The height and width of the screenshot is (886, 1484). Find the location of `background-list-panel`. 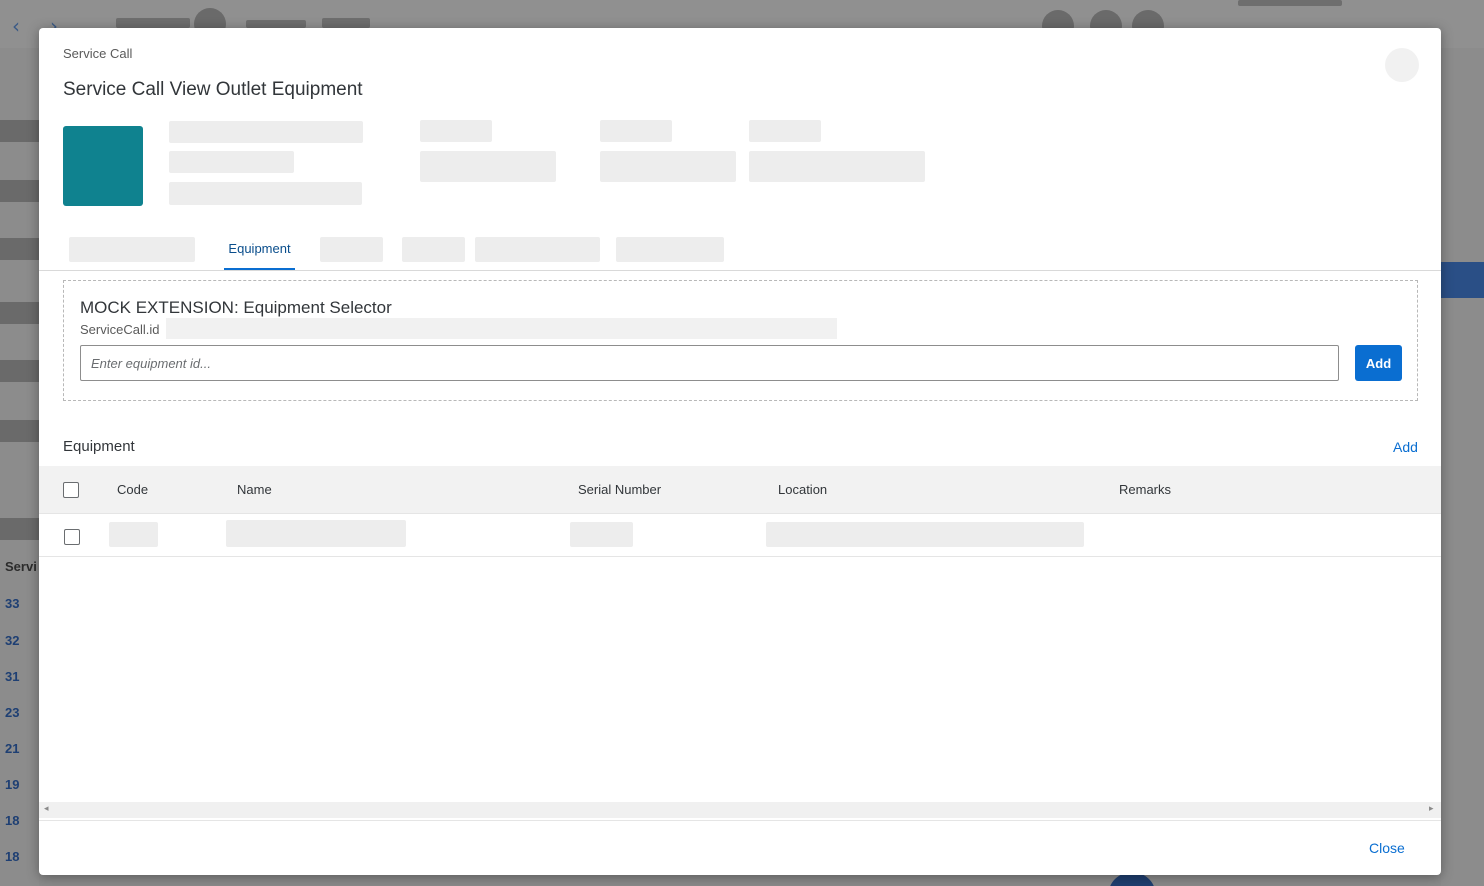

background-list-panel is located at coordinates (19, 467).